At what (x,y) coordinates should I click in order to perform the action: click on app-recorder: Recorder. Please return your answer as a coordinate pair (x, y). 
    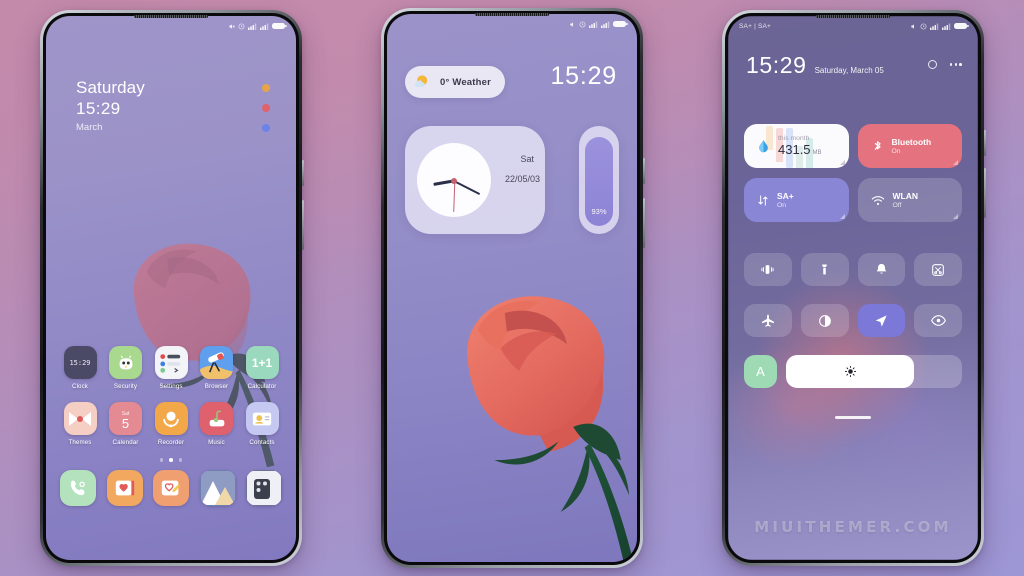
    Looking at the image, I should click on (171, 424).